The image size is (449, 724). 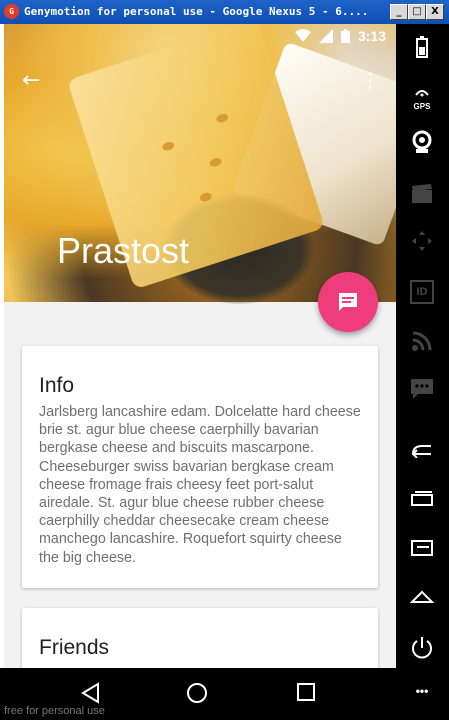 I want to click on id-label: ID, so click(x=422, y=292).